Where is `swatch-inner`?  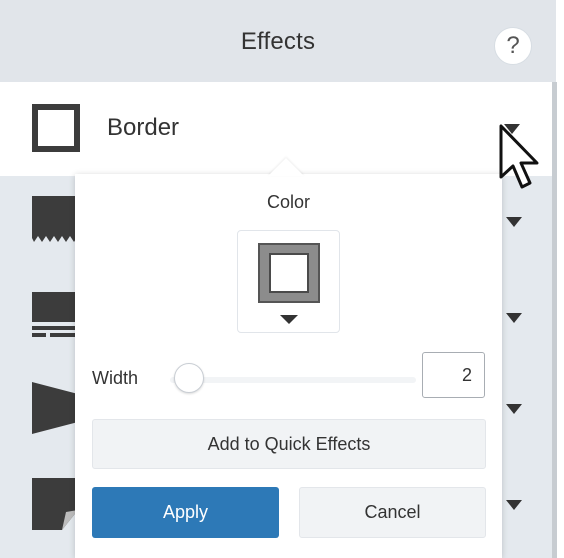
swatch-inner is located at coordinates (289, 273).